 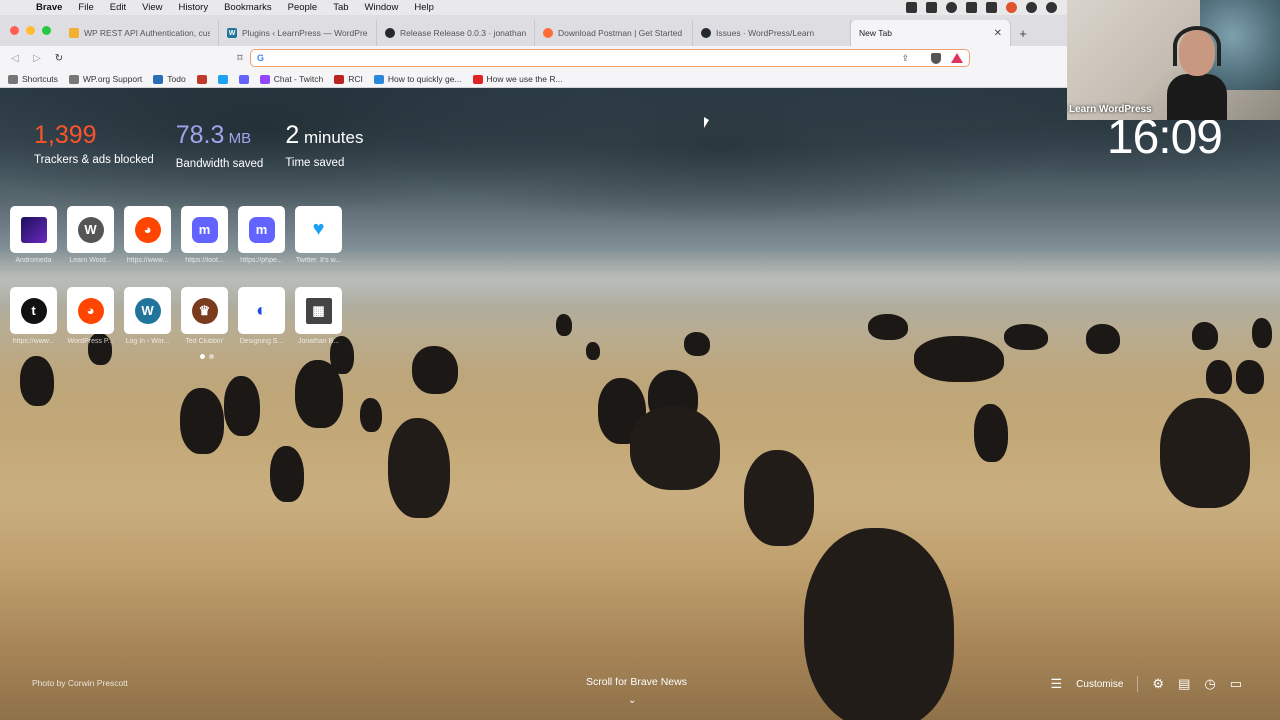 I want to click on chevron-down-icon: ⌄, so click(x=632, y=700).